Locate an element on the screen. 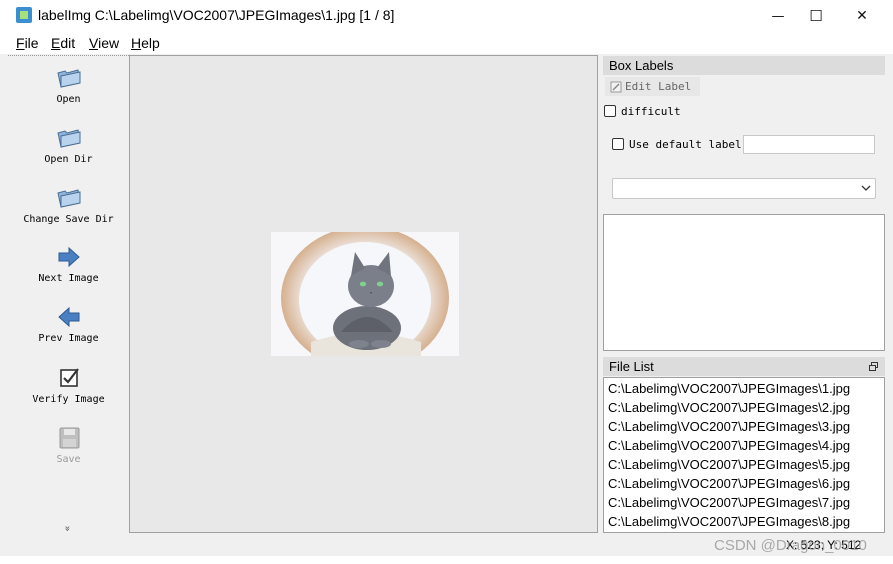  menu-file-mnemonic: F is located at coordinates (20, 43).